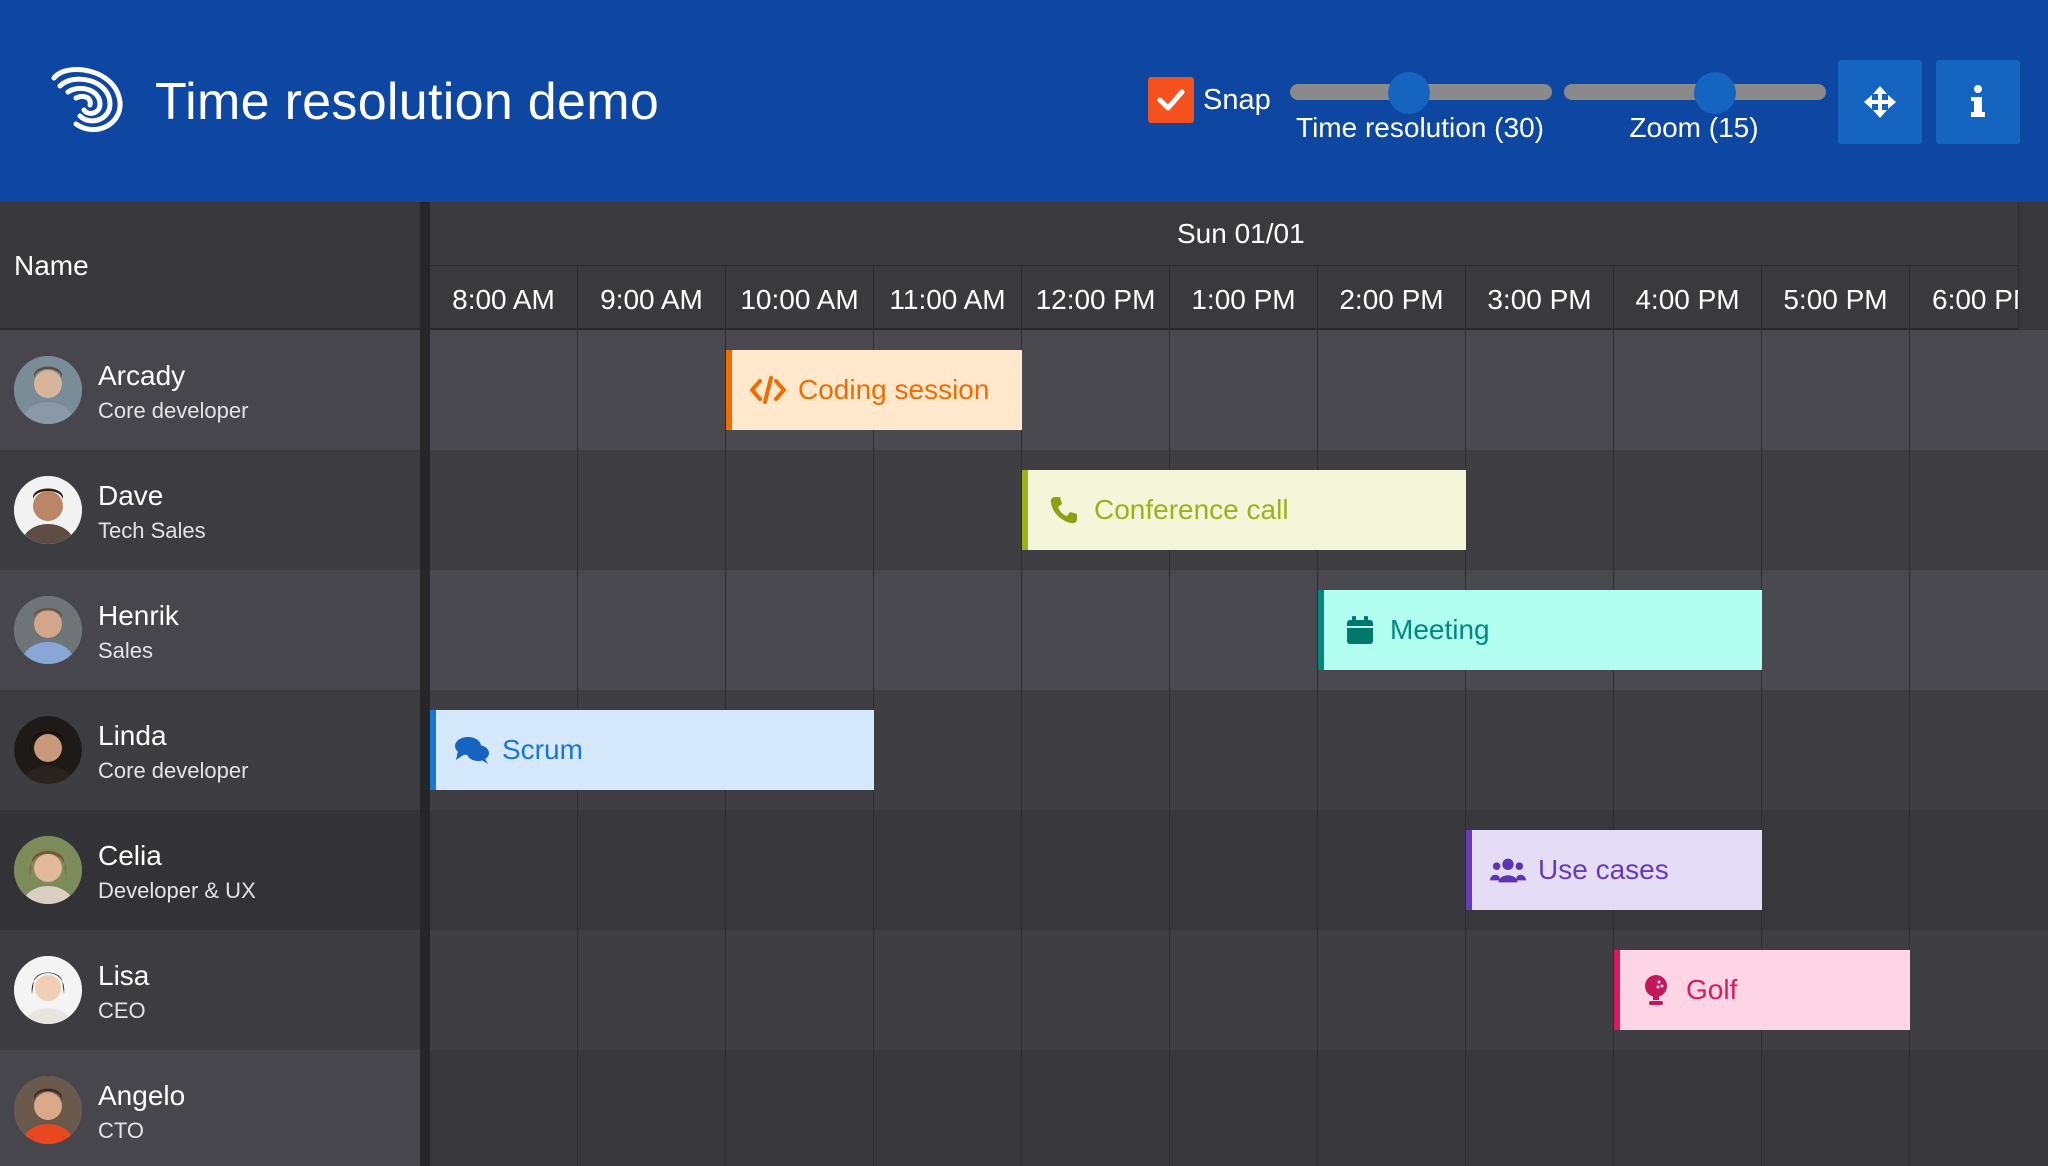  I want to click on resource-name: Lisa, so click(124, 975).